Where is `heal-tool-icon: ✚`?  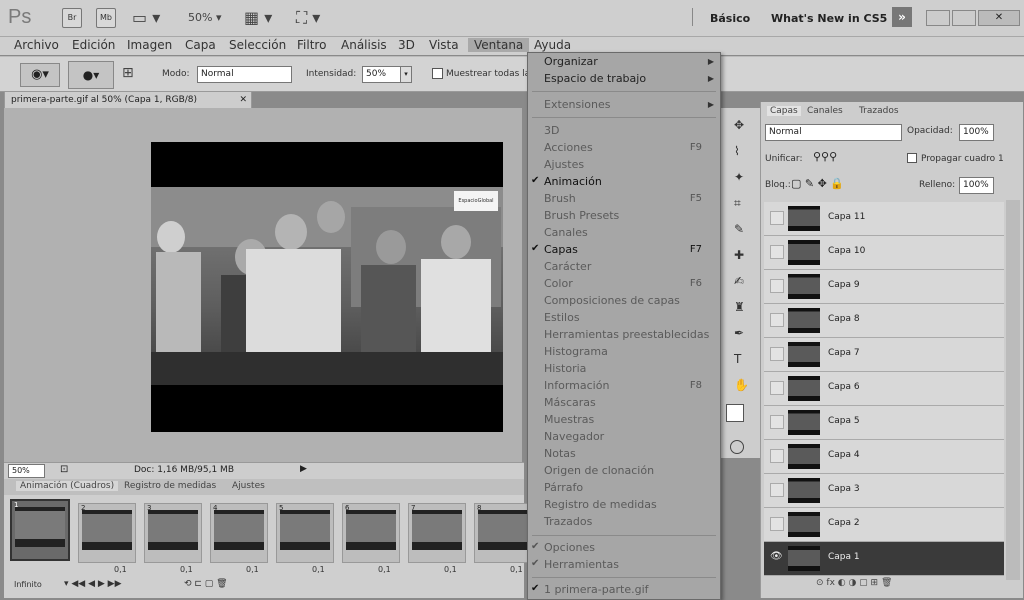 heal-tool-icon: ✚ is located at coordinates (739, 255).